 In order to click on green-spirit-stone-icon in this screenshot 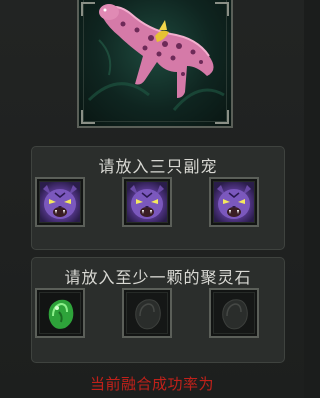, I will do `click(61, 314)`.